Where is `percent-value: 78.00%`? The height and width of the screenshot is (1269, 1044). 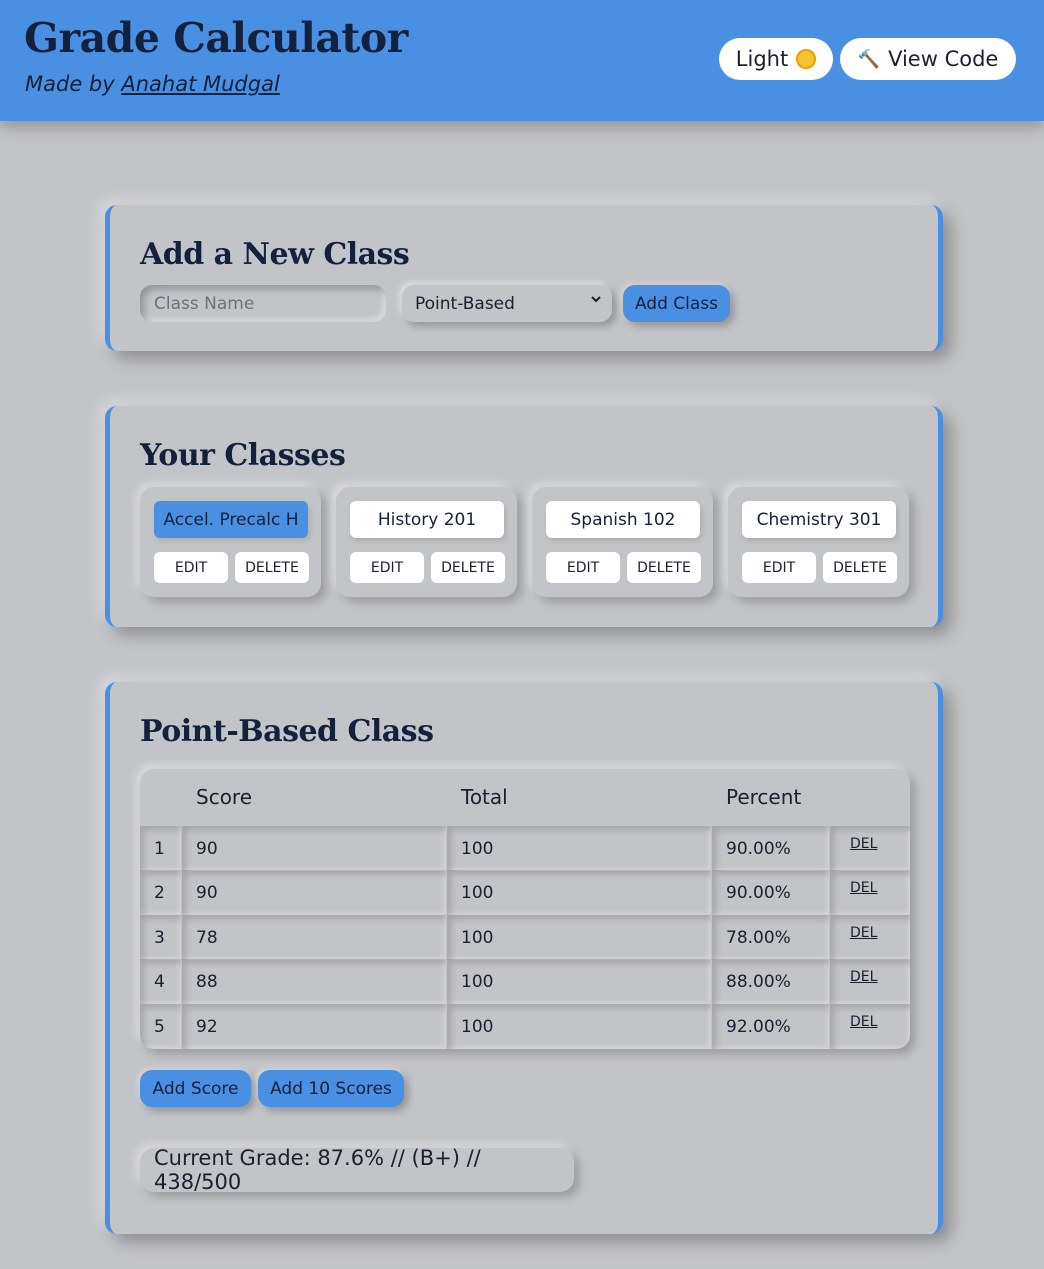
percent-value: 78.00% is located at coordinates (770, 937).